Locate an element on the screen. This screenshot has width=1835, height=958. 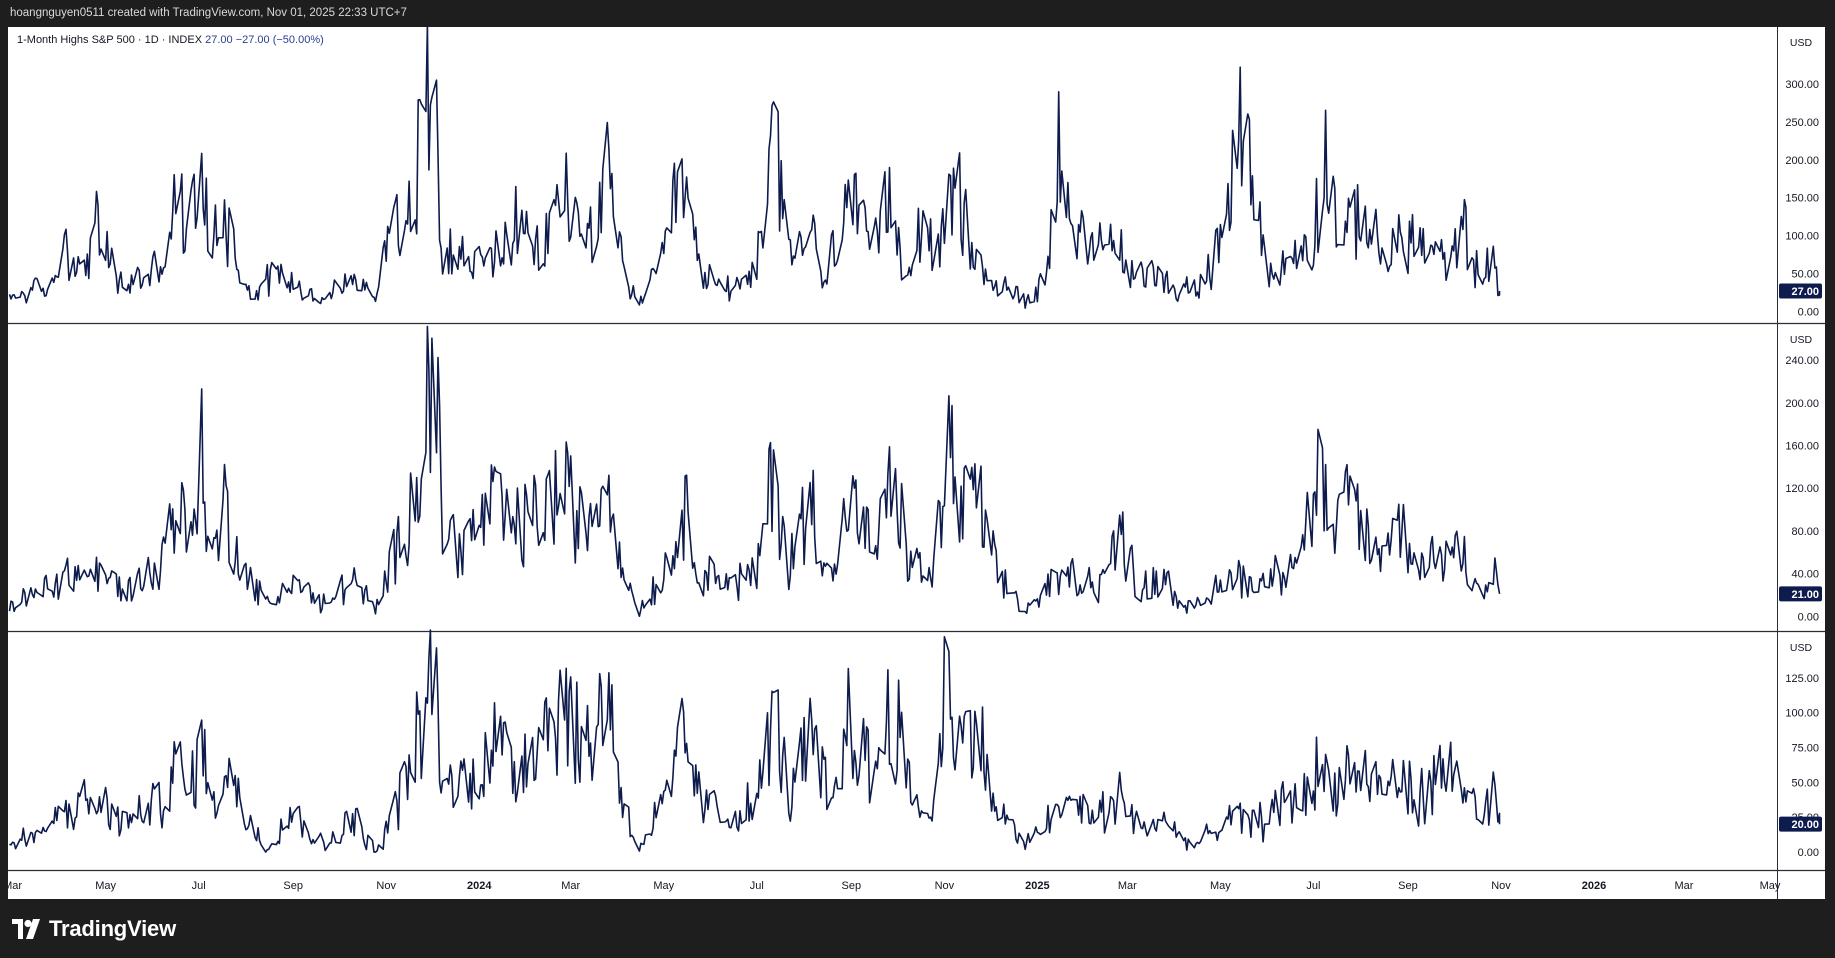
y-tick-label: 240.00 is located at coordinates (1802, 361).